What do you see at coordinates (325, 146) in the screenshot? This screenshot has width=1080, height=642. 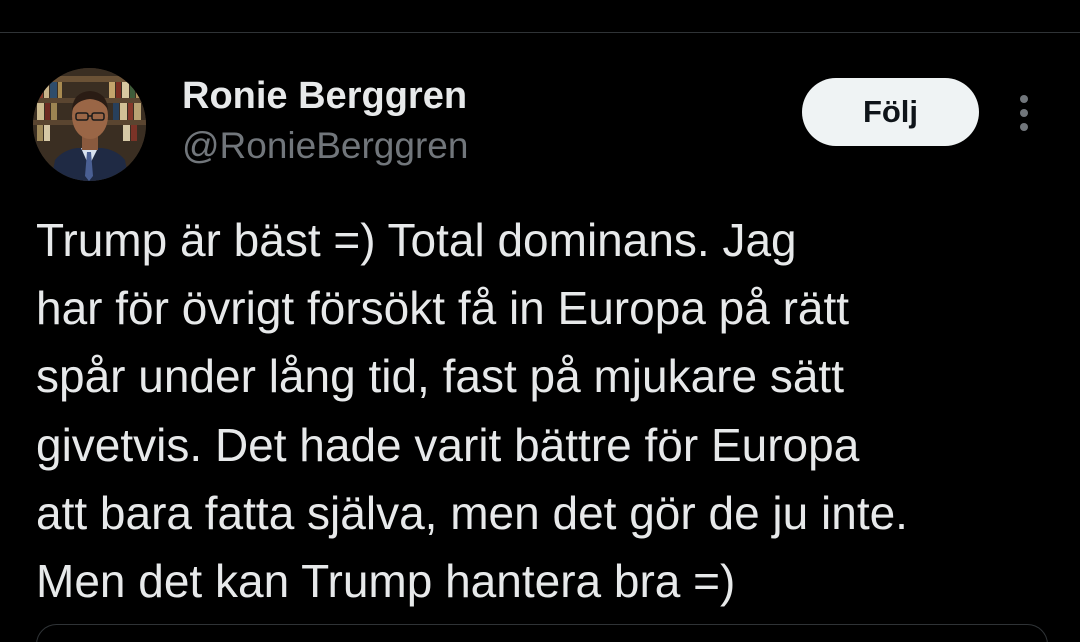 I see `user-handle: @RonieBerggren` at bounding box center [325, 146].